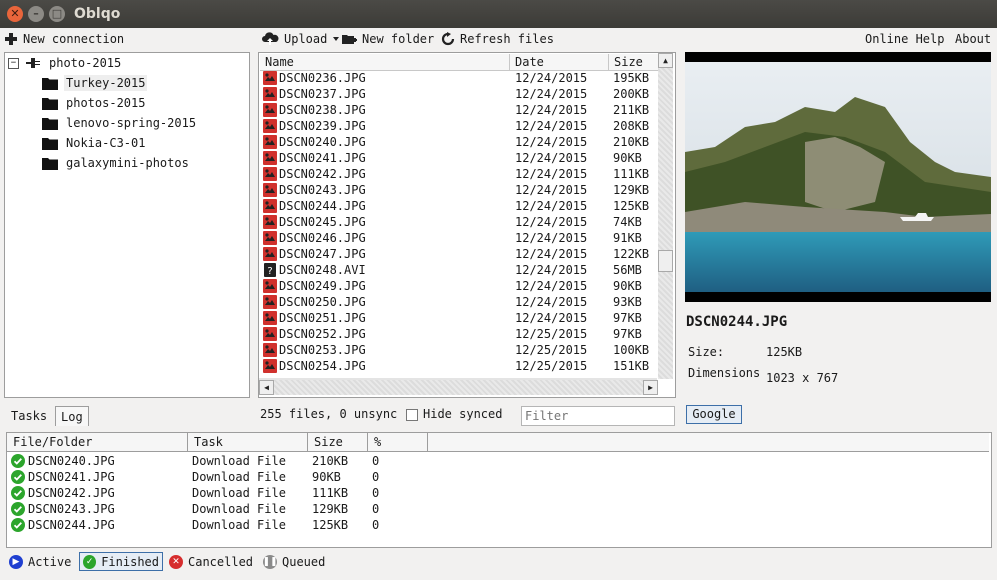  What do you see at coordinates (387, 39) in the screenshot?
I see `new-folder-button: New folder` at bounding box center [387, 39].